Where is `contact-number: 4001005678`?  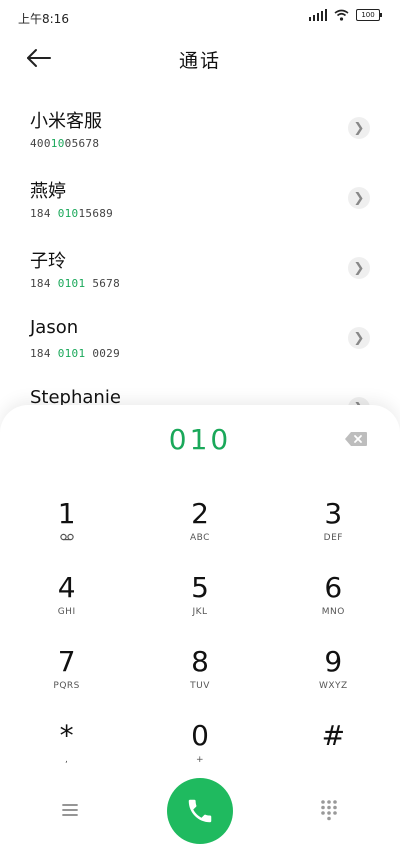
contact-number: 4001005678 is located at coordinates (64, 143).